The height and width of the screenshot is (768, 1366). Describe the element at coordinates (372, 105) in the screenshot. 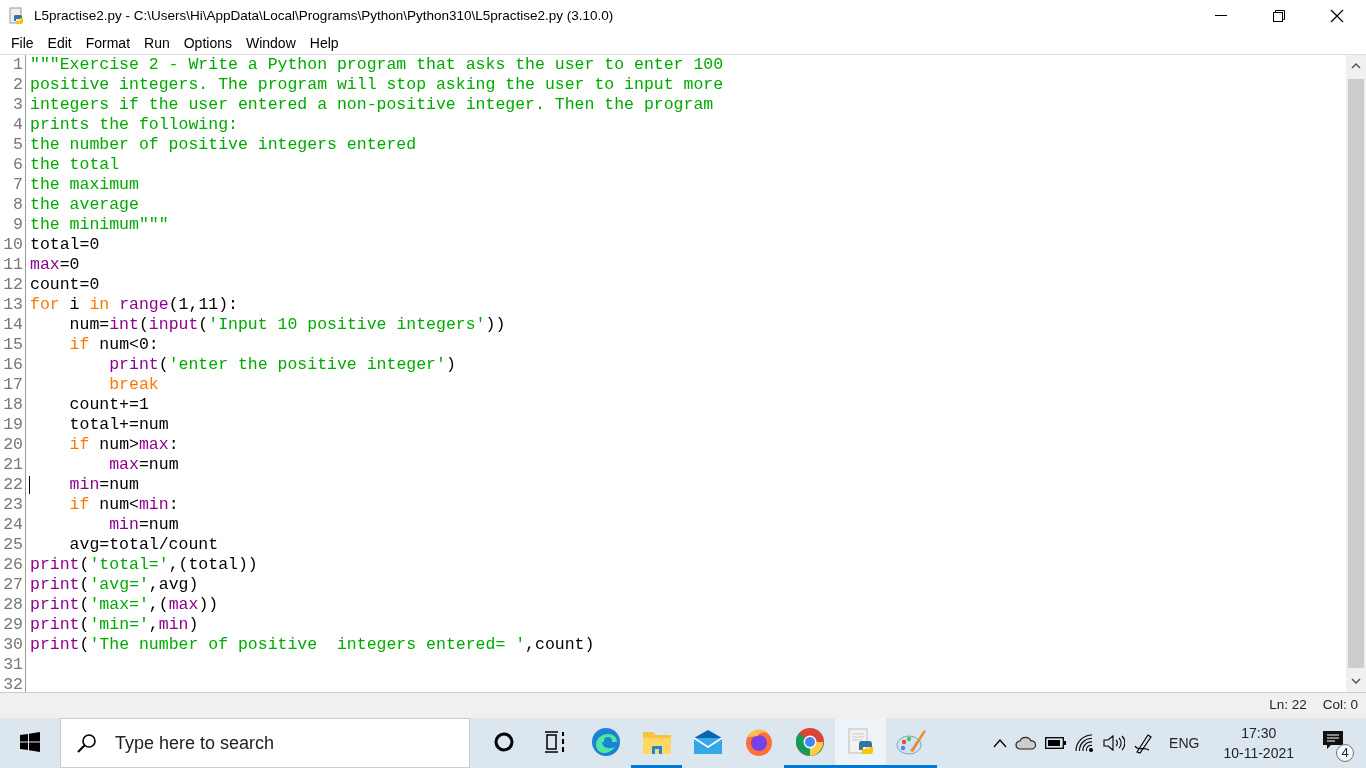

I see `code-line: integers if the user entered a non-positive integer. Then the program` at that location.